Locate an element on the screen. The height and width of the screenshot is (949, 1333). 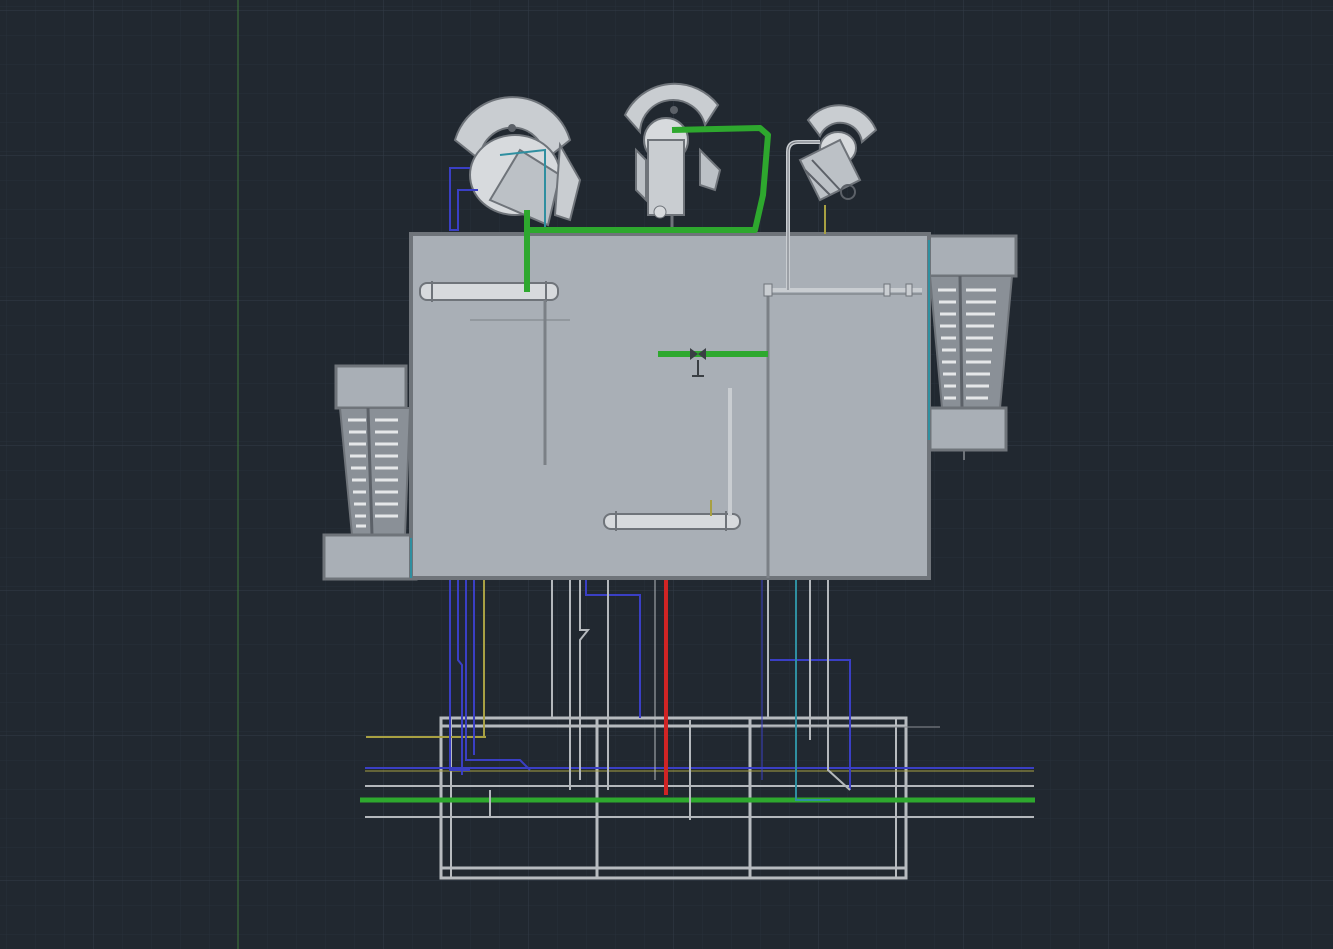
right-stair-tower is located at coordinates (972, 347).